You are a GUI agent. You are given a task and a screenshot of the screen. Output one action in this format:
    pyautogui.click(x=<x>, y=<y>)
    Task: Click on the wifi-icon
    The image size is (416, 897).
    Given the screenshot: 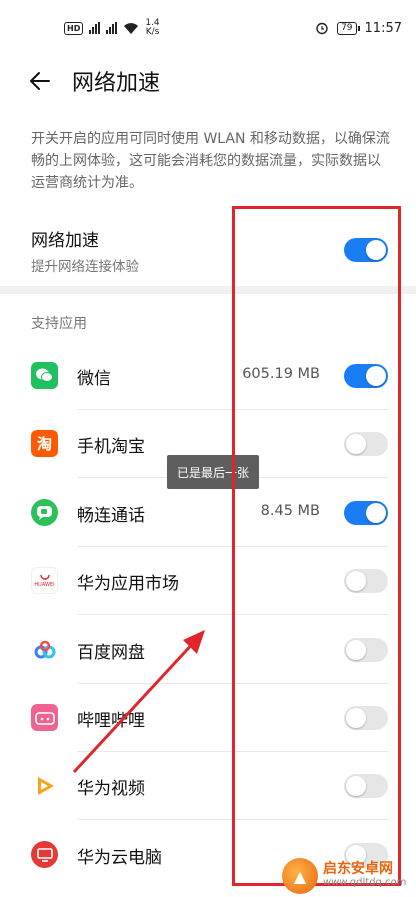 What is the action you would take?
    pyautogui.click(x=131, y=28)
    